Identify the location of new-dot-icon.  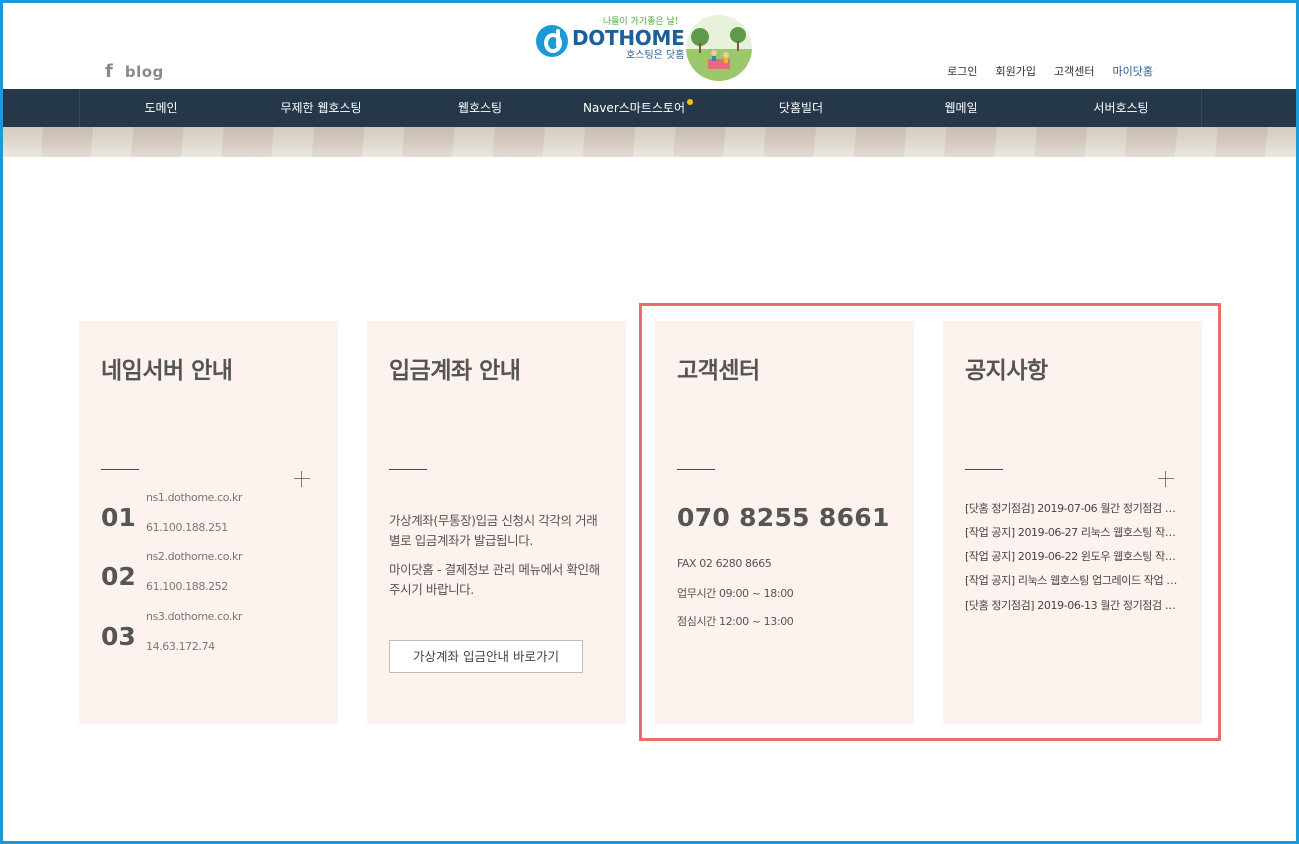
(690, 102).